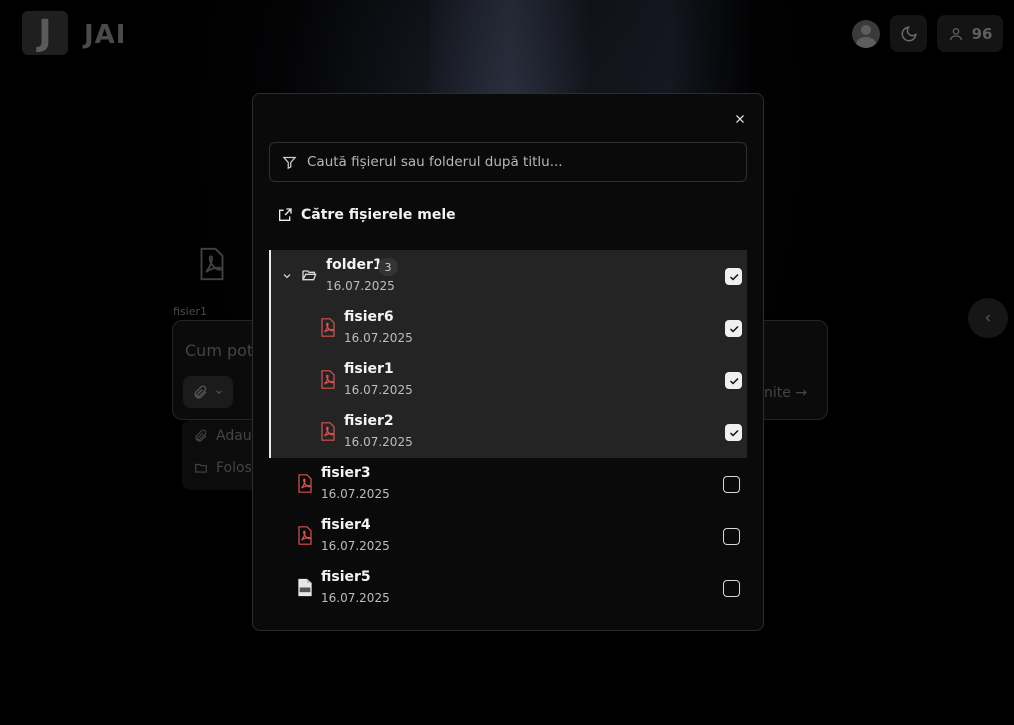 The width and height of the screenshot is (1014, 725). What do you see at coordinates (285, 214) in the screenshot?
I see `external-link-icon` at bounding box center [285, 214].